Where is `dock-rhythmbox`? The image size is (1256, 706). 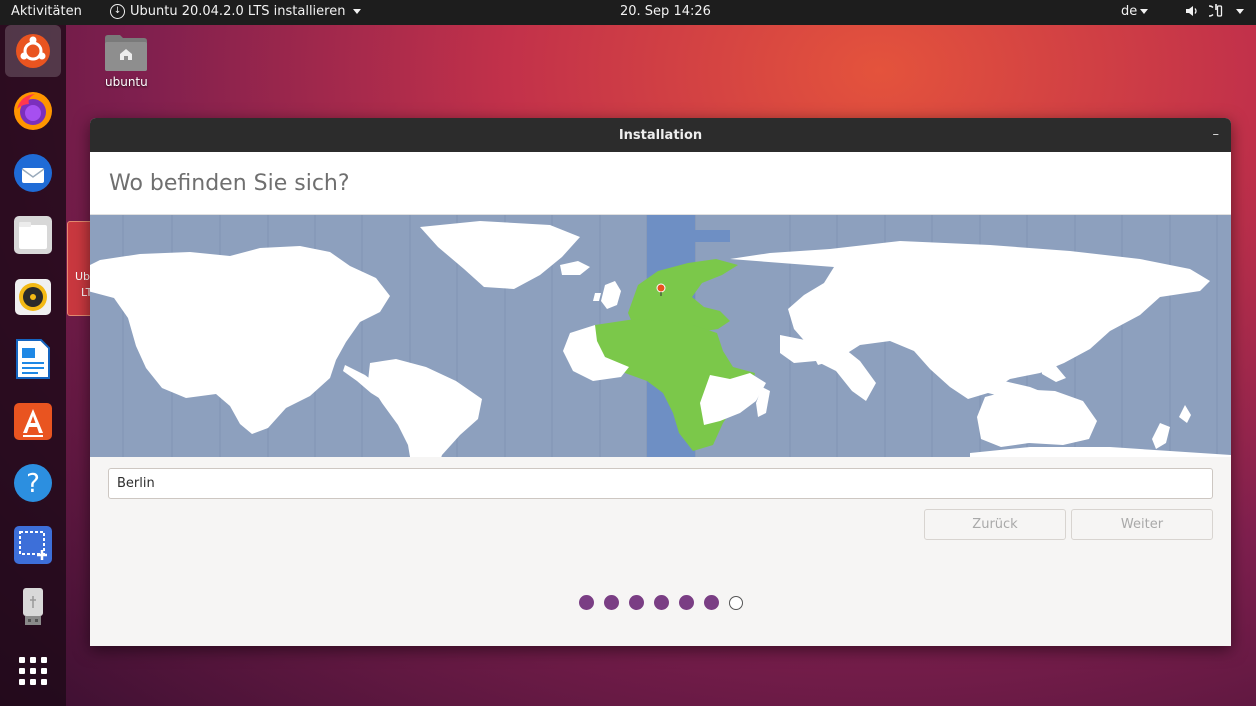 dock-rhythmbox is located at coordinates (33, 297).